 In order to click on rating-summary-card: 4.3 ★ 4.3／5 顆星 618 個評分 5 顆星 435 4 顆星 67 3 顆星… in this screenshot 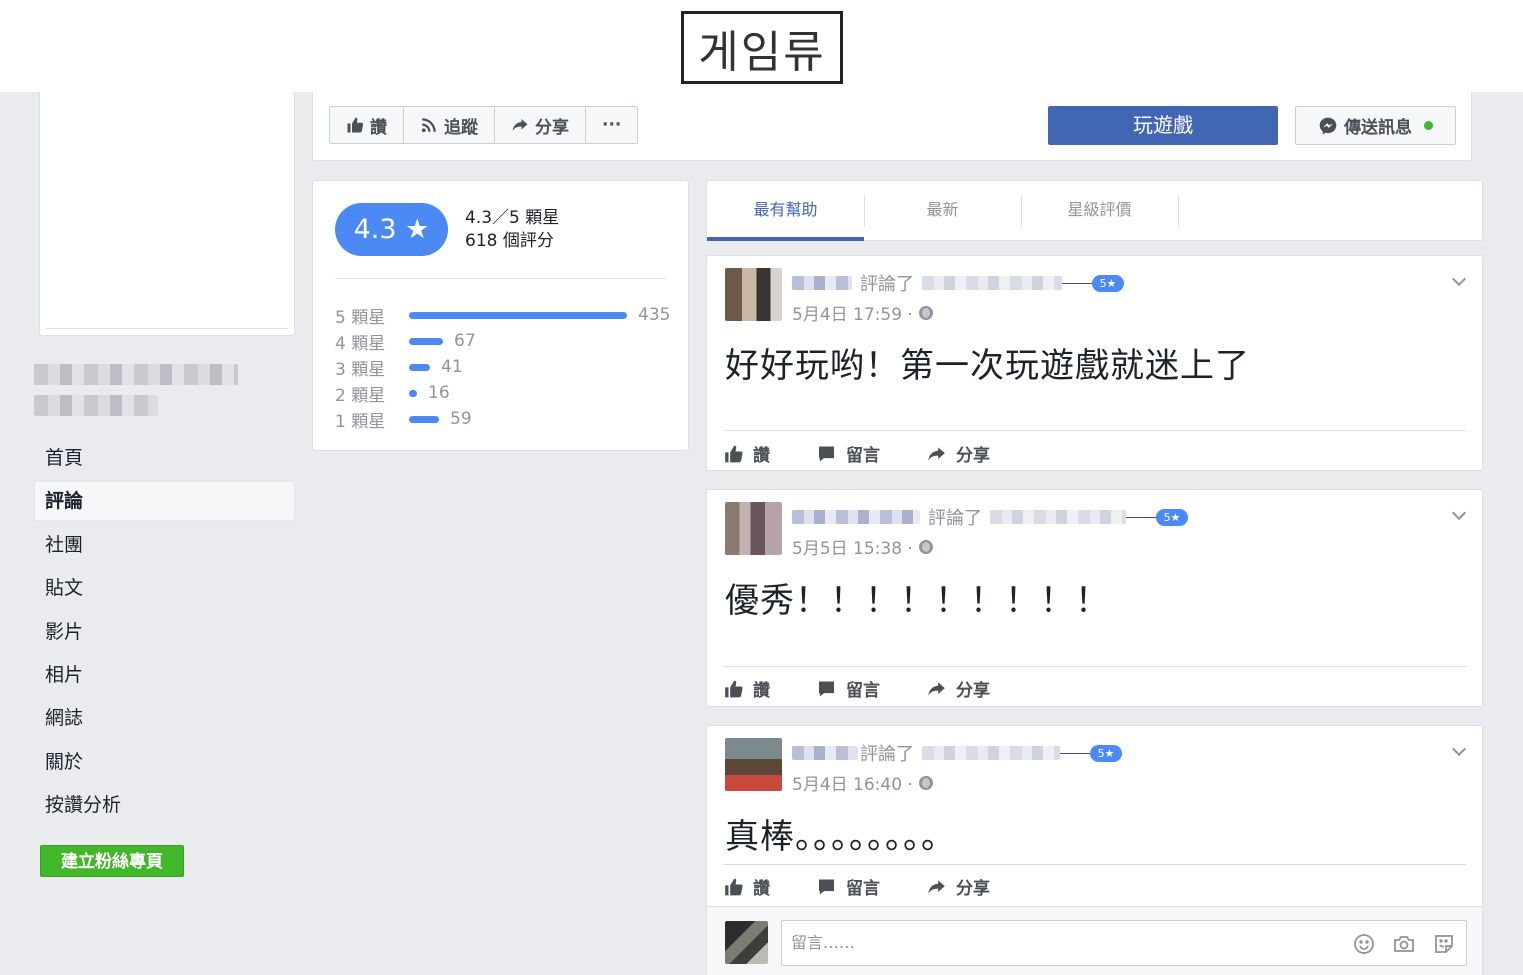, I will do `click(500, 315)`.